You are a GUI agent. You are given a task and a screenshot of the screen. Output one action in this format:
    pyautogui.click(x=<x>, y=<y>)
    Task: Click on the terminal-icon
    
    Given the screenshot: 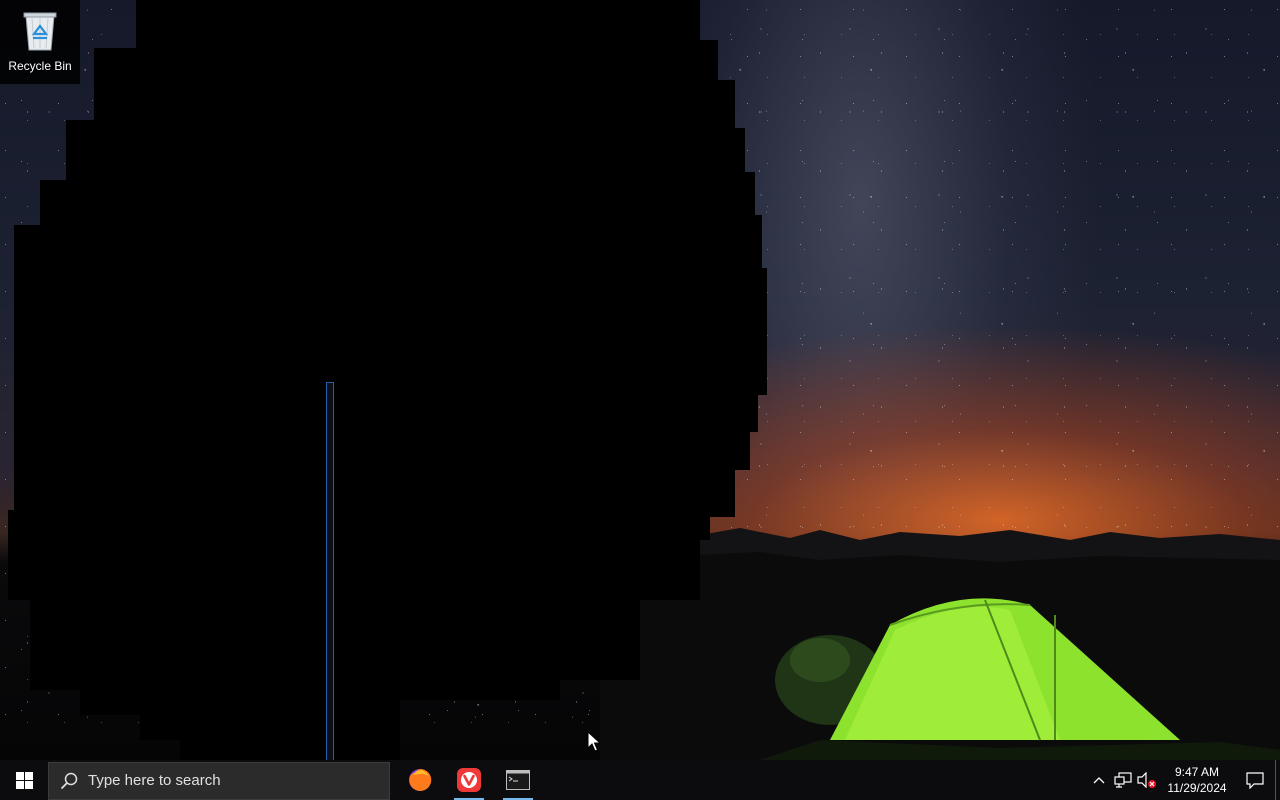 What is the action you would take?
    pyautogui.click(x=518, y=780)
    